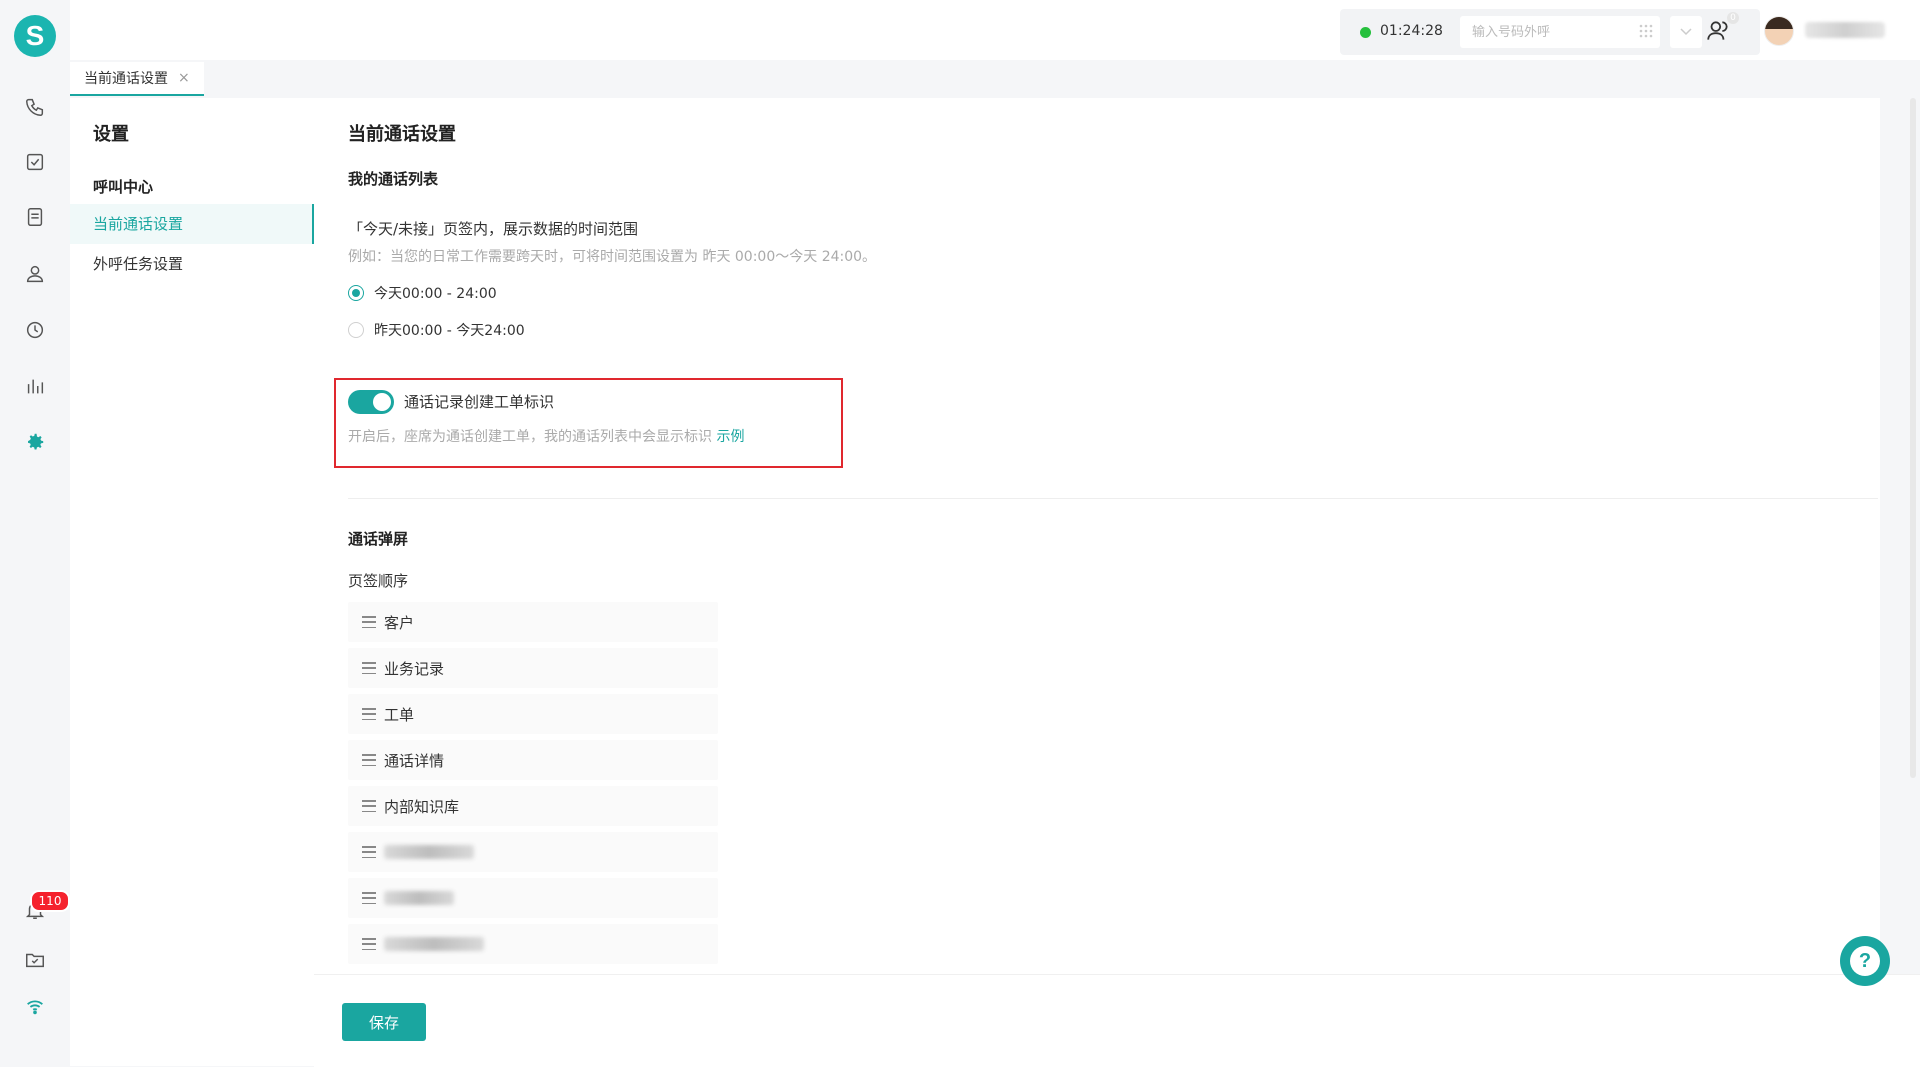 The width and height of the screenshot is (1920, 1067). I want to click on radio-today: 今天00:00 - 24:00, so click(422, 293).